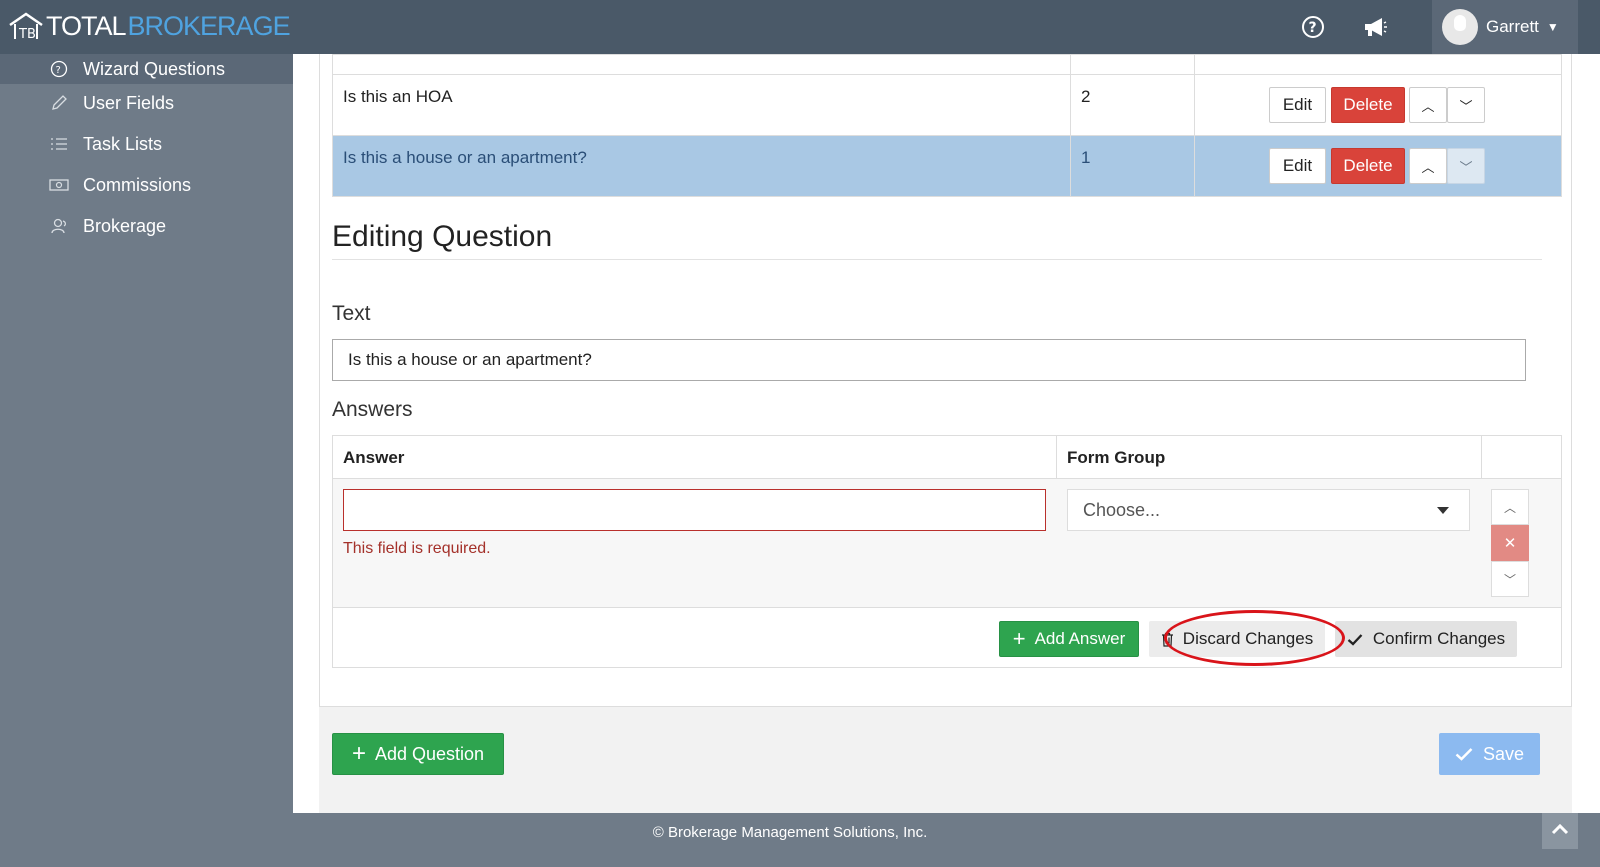 This screenshot has height=867, width=1600. Describe the element at coordinates (1489, 754) in the screenshot. I see `save-button: Save` at that location.